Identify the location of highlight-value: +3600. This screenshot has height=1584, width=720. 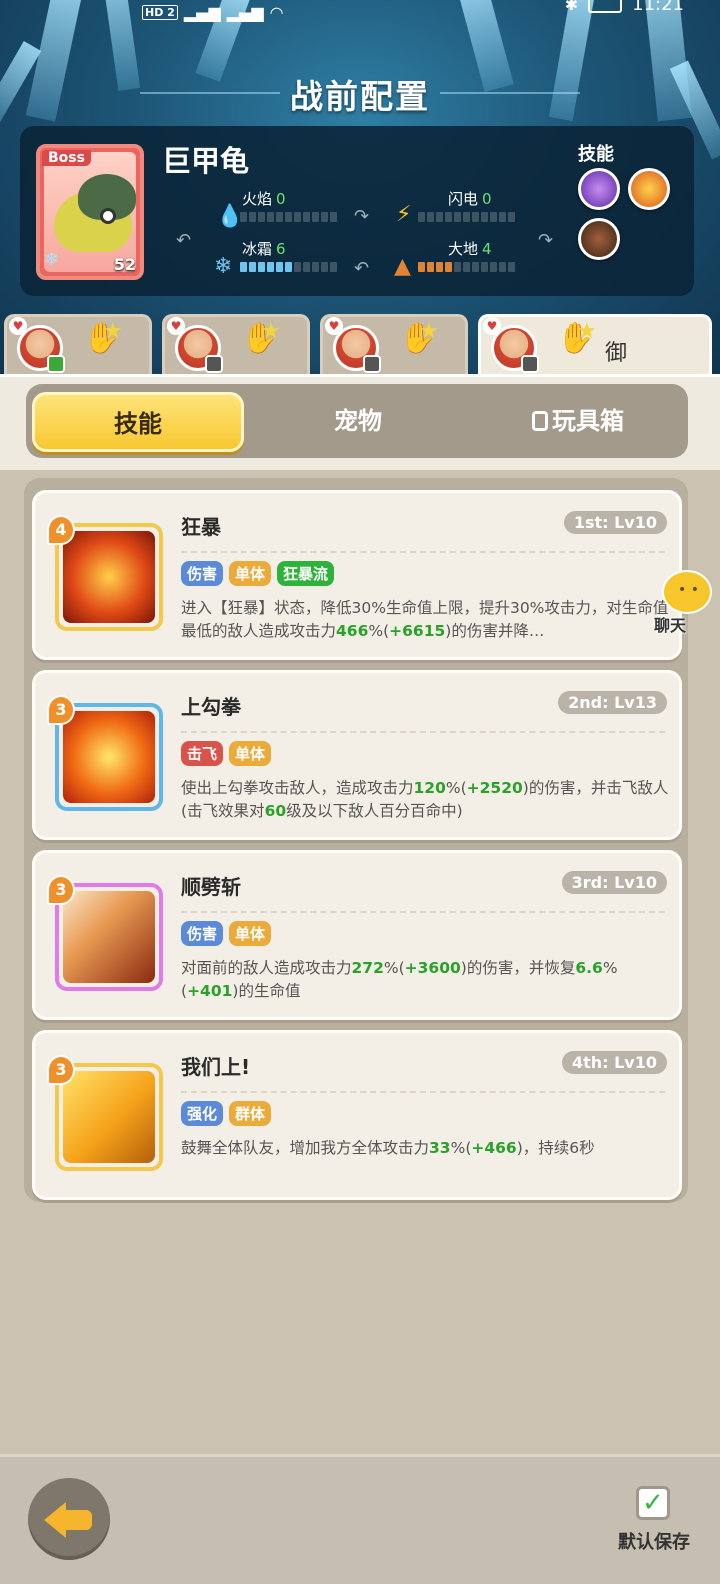
(432, 968).